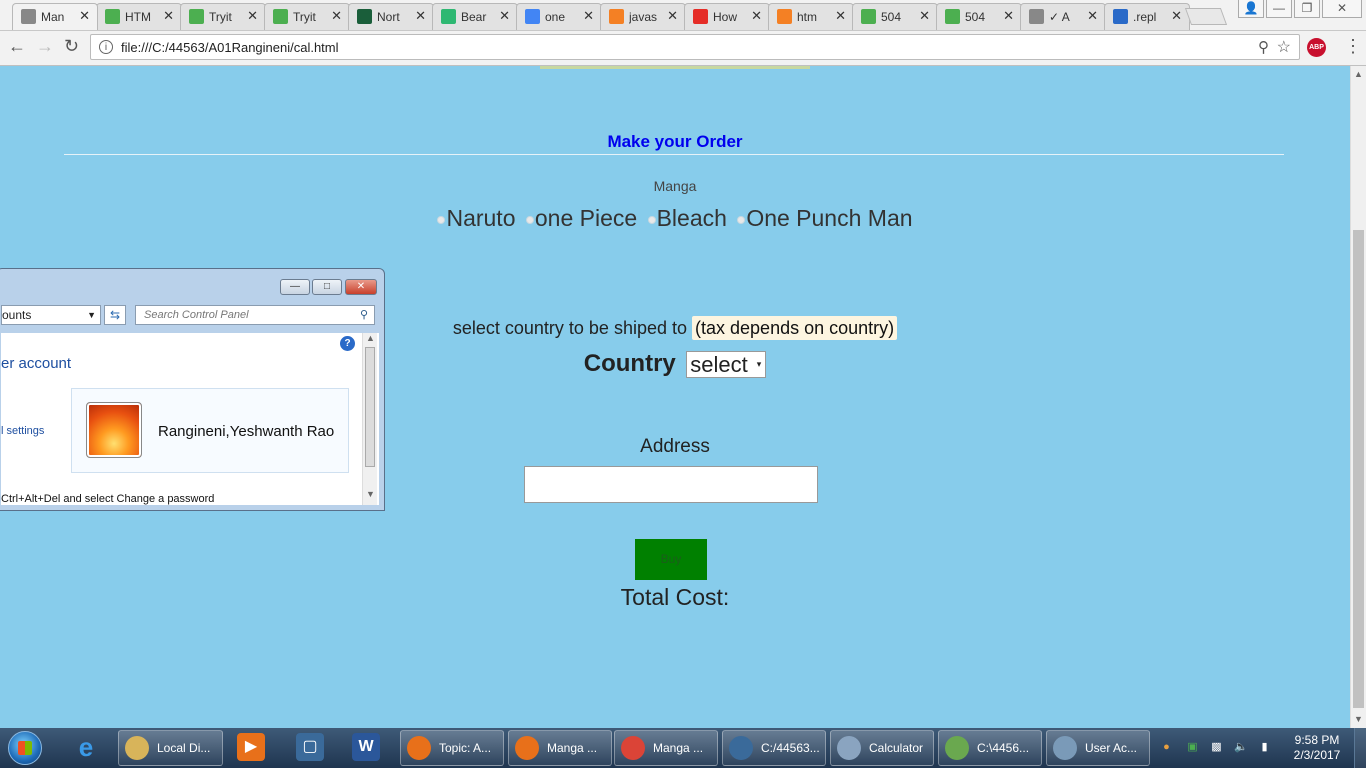  I want to click on internet-explorer-icon: e, so click(86, 747).